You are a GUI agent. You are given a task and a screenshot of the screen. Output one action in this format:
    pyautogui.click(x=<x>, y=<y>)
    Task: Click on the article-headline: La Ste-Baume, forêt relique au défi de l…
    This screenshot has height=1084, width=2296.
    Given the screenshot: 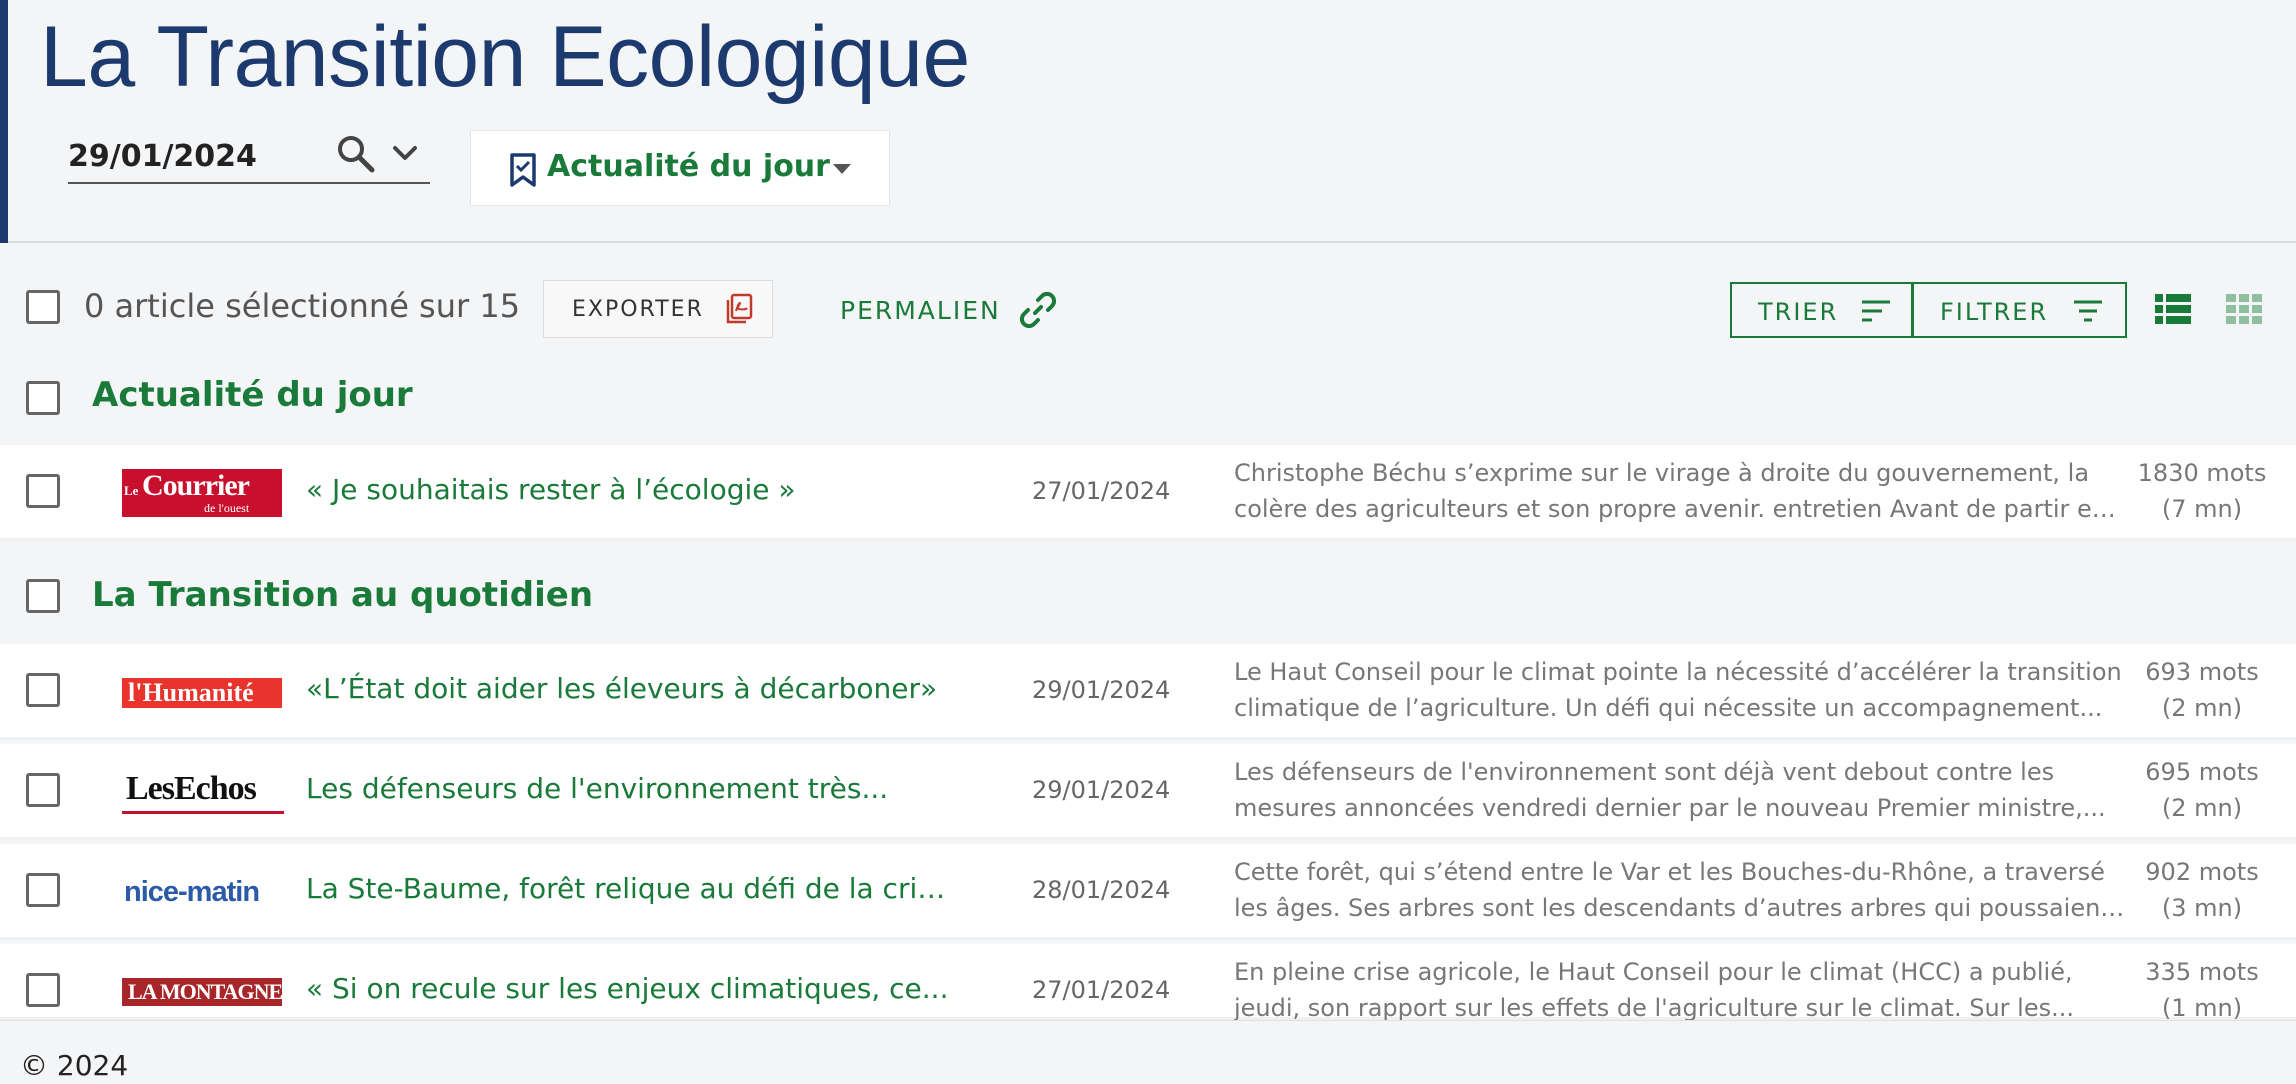 What is the action you would take?
    pyautogui.click(x=631, y=888)
    